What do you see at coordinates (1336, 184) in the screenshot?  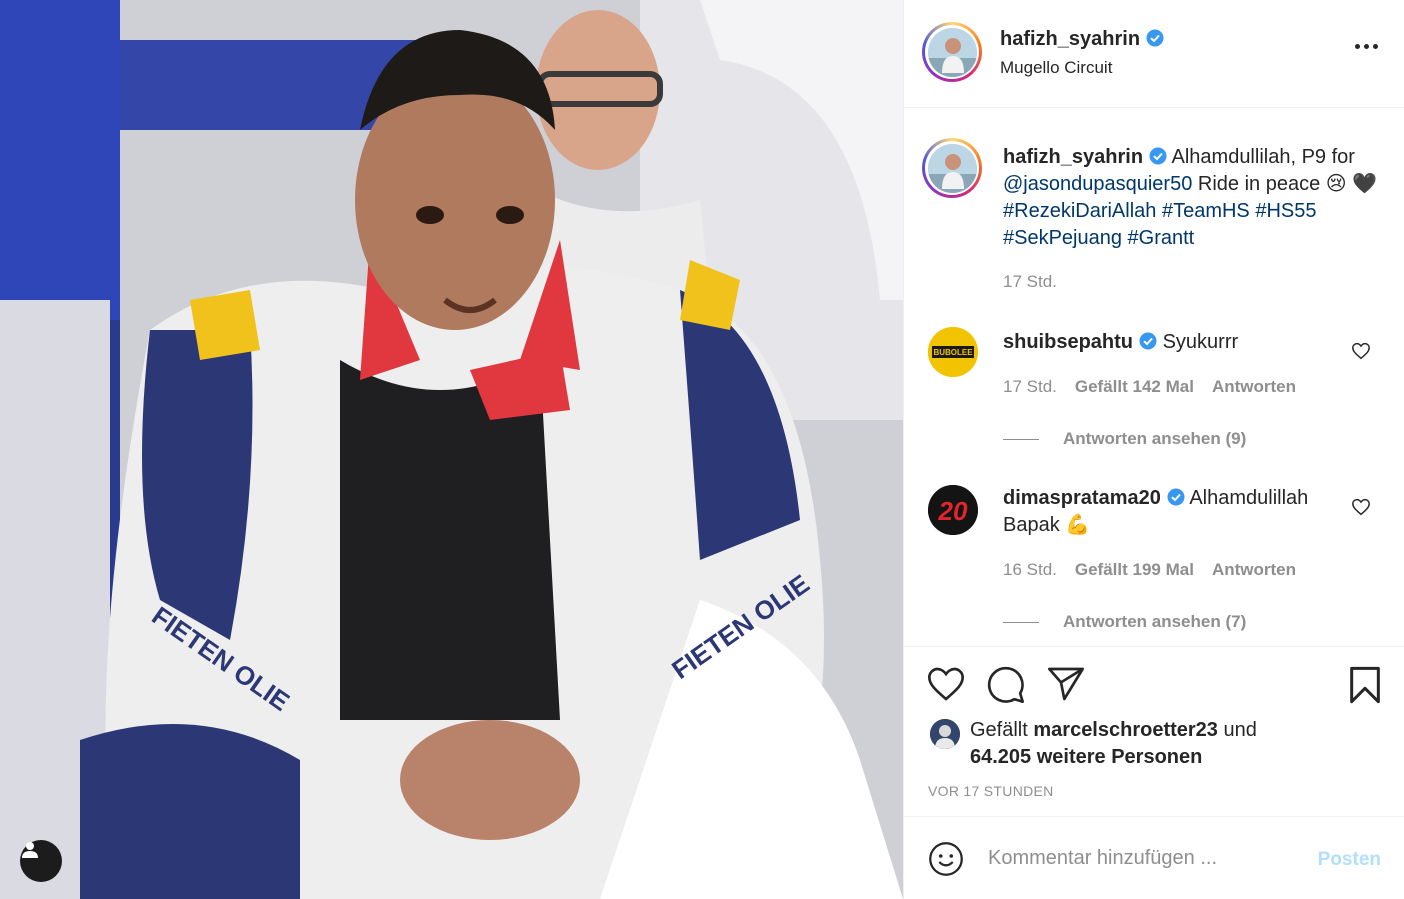 I see `crying-face-emoji: 😢` at bounding box center [1336, 184].